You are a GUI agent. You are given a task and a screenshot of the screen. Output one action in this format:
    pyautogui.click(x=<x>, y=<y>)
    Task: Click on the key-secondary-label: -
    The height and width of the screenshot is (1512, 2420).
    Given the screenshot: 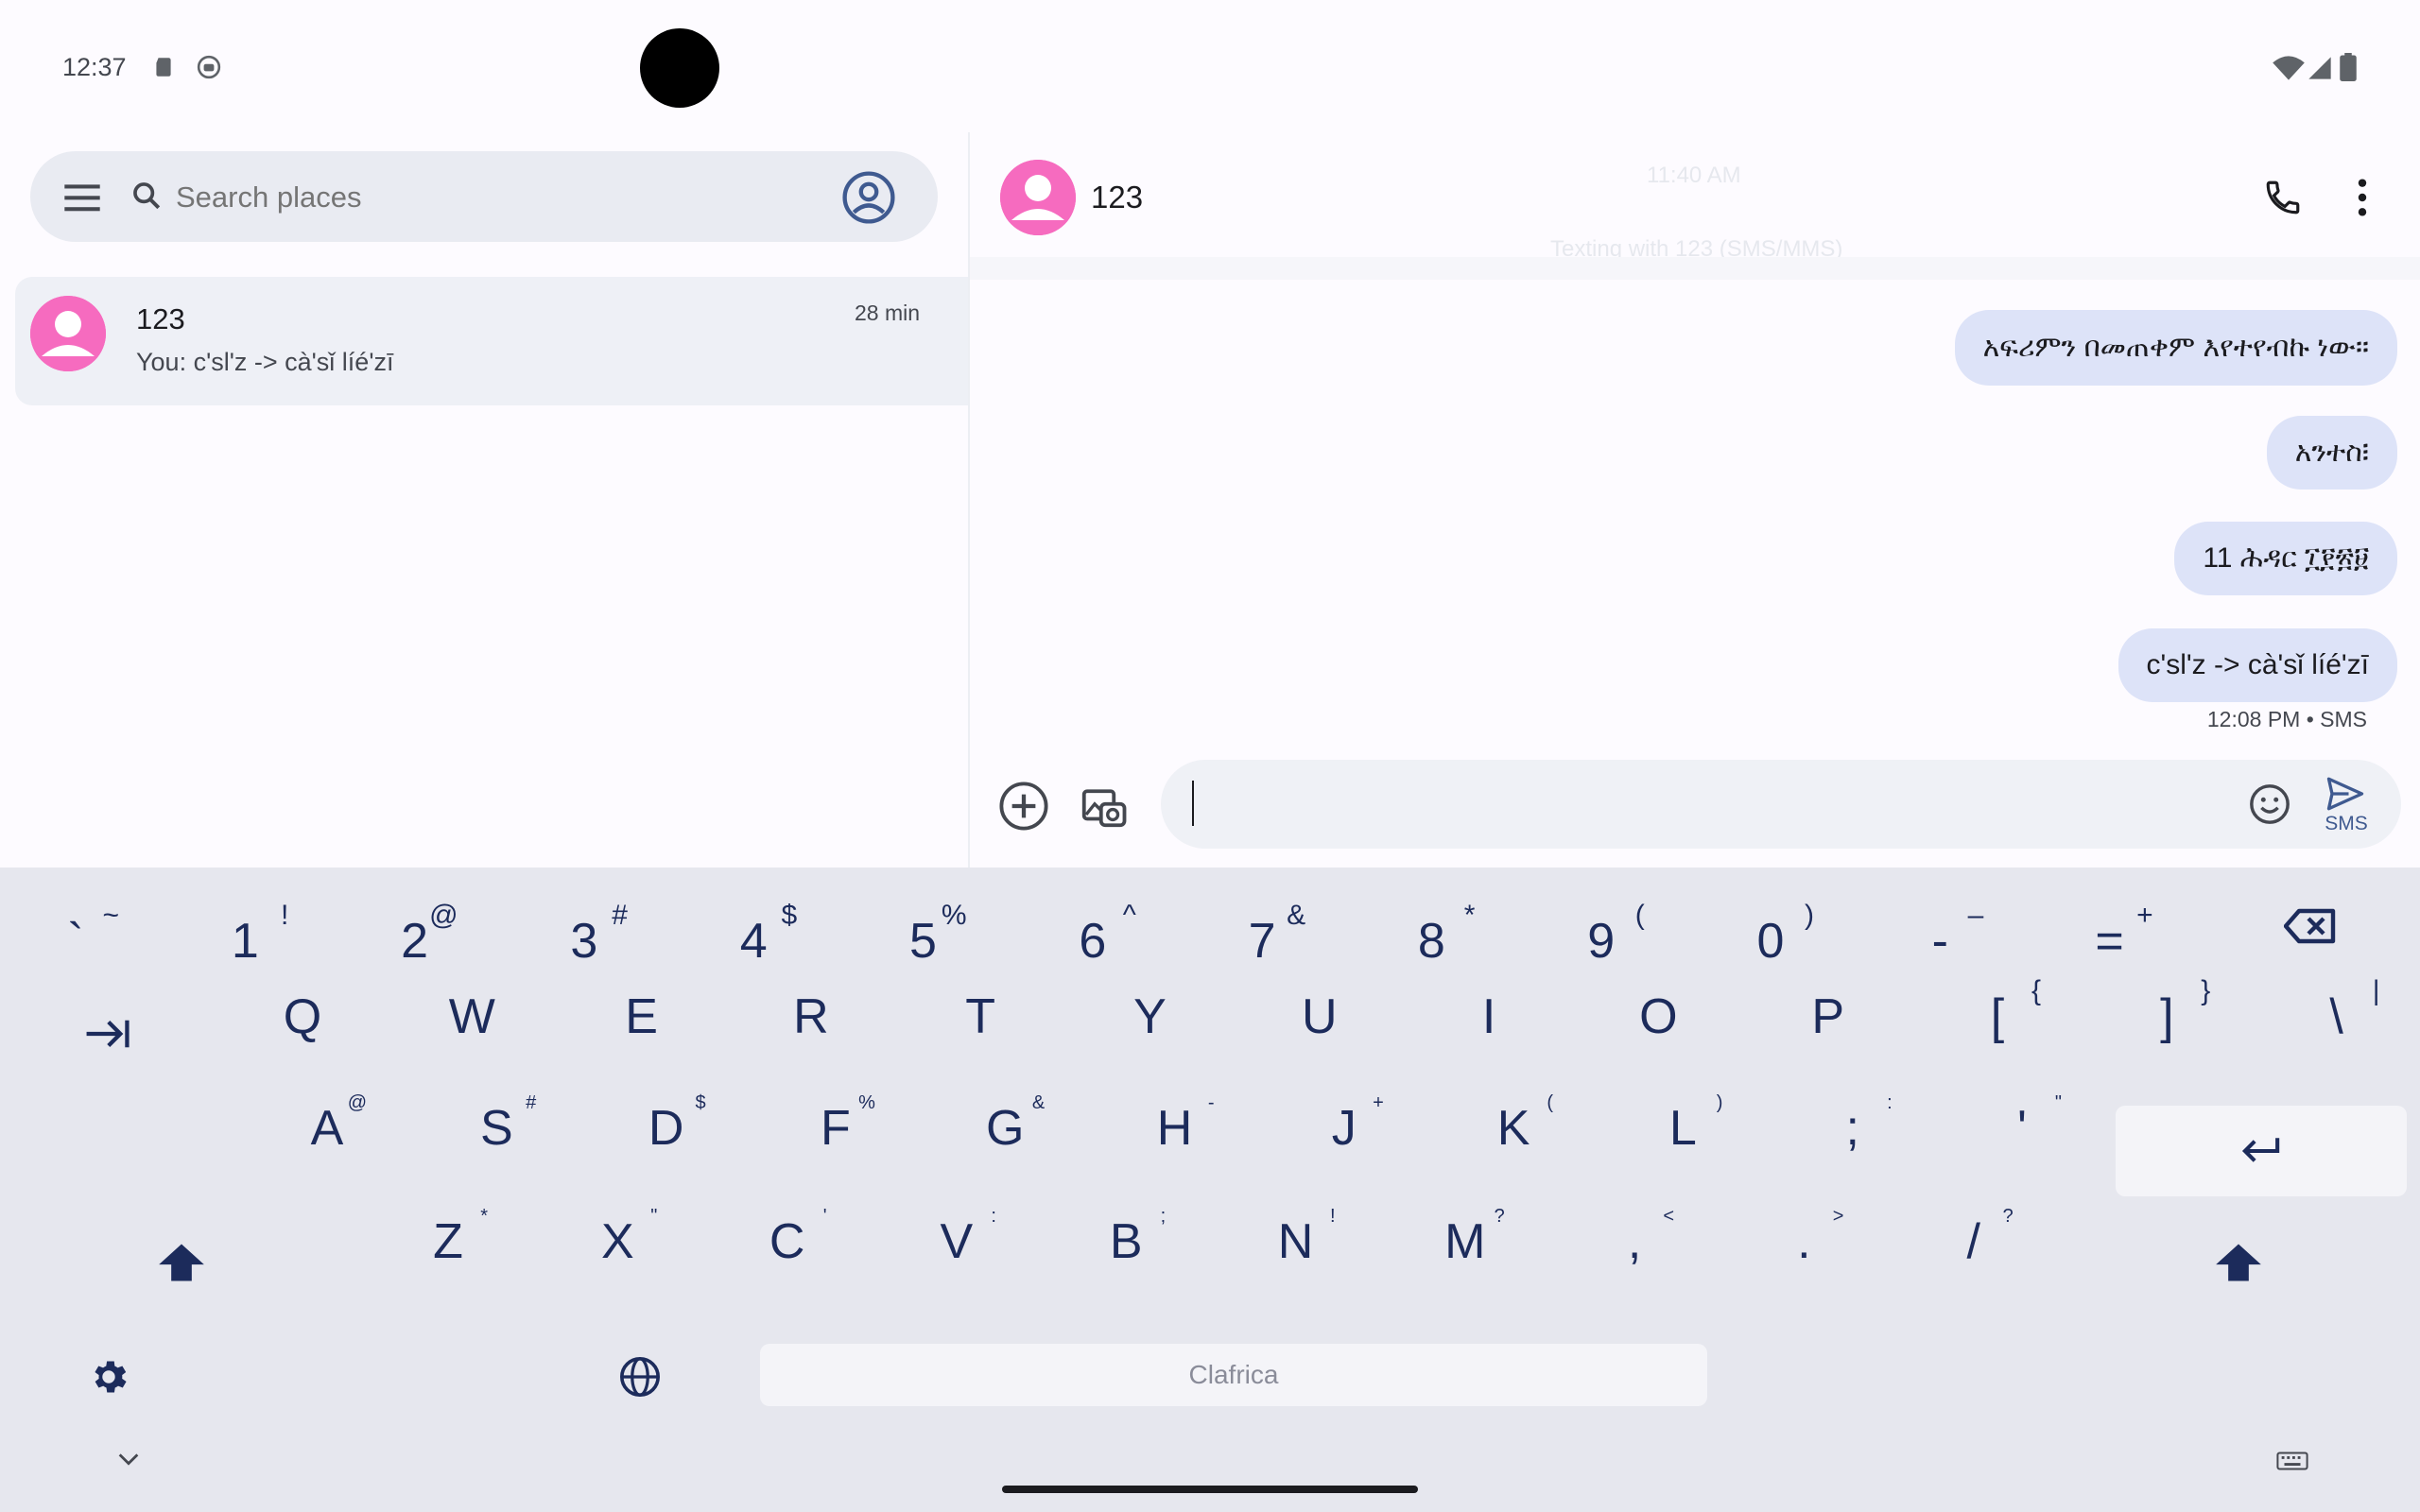 What is the action you would take?
    pyautogui.click(x=1211, y=1102)
    